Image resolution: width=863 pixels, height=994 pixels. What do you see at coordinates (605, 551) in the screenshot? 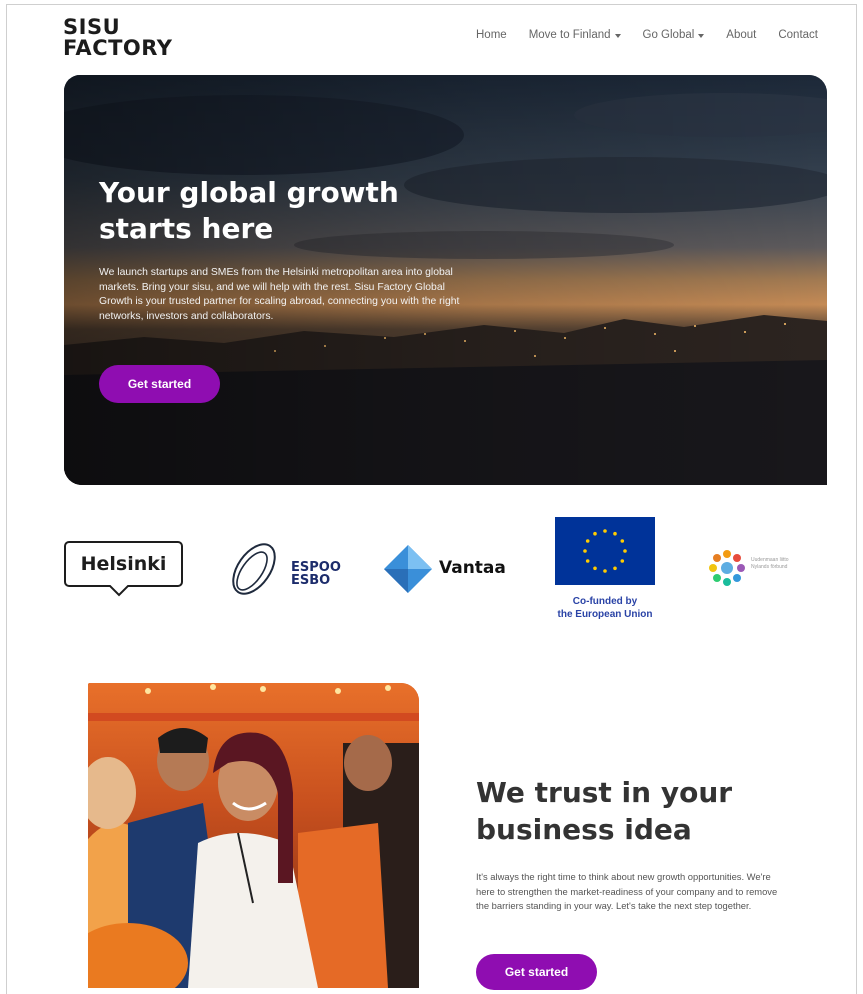
I see `eu-flag-icon` at bounding box center [605, 551].